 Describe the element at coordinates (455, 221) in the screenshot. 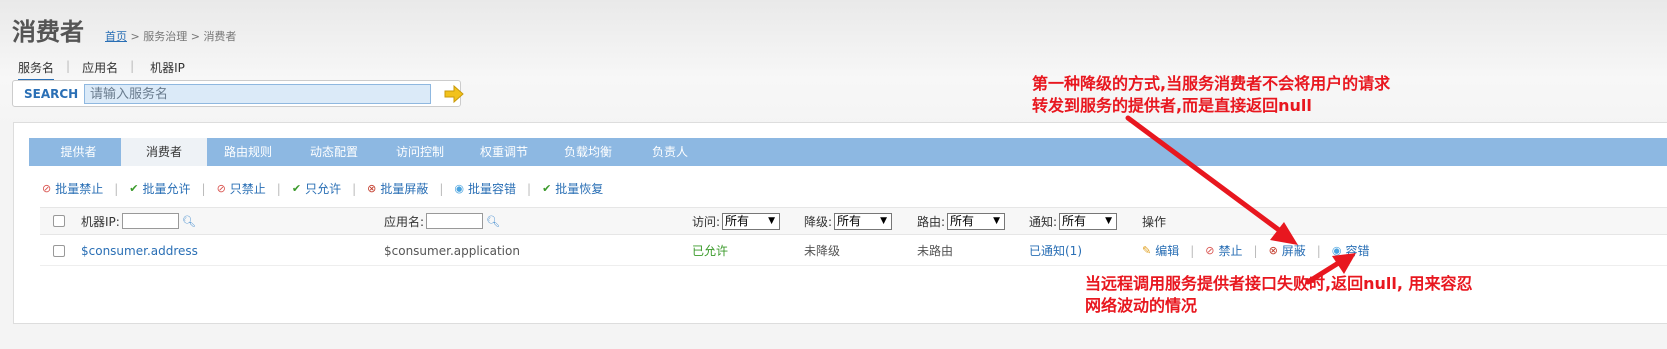

I see `app-name-filter-input` at that location.